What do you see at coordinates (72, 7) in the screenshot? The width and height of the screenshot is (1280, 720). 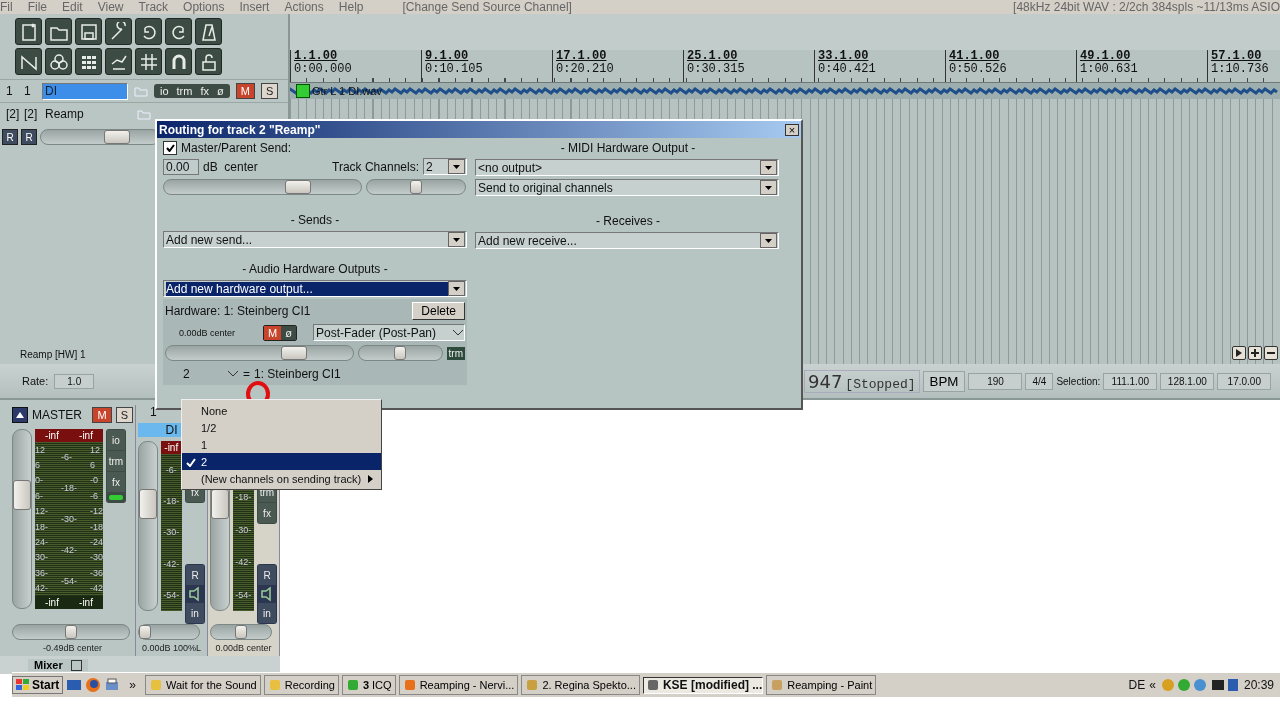 I see `menu-item: Edit` at bounding box center [72, 7].